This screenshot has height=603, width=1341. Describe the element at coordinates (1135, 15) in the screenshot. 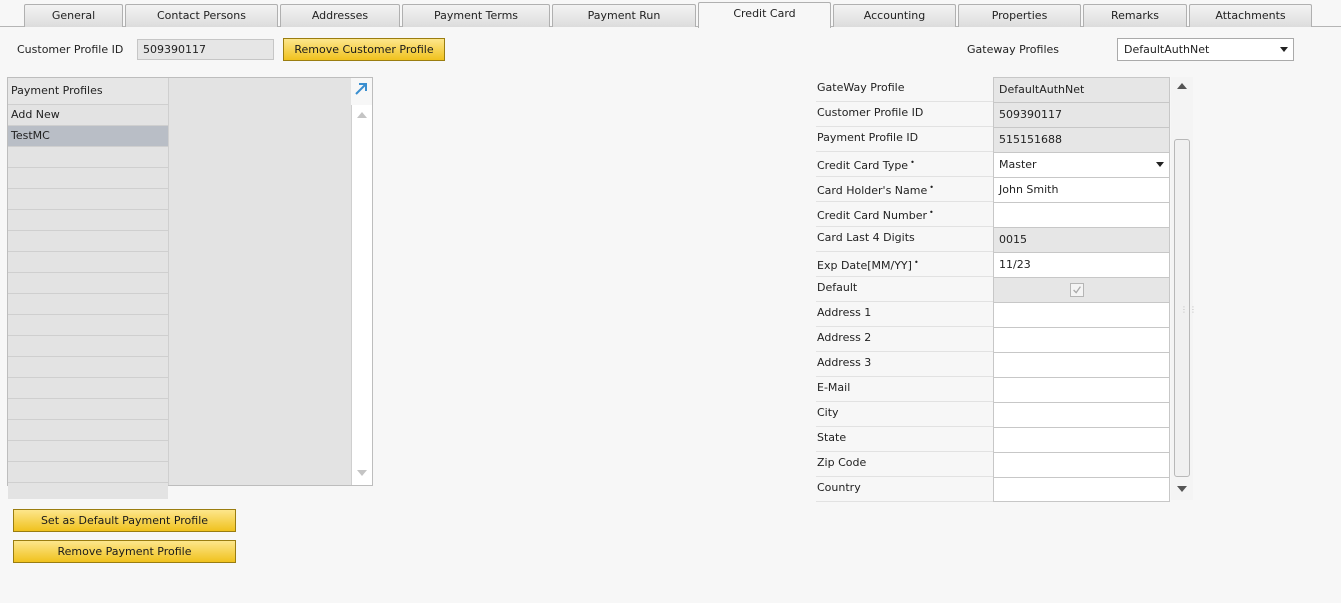

I see `tab-remarks: Remarks` at that location.